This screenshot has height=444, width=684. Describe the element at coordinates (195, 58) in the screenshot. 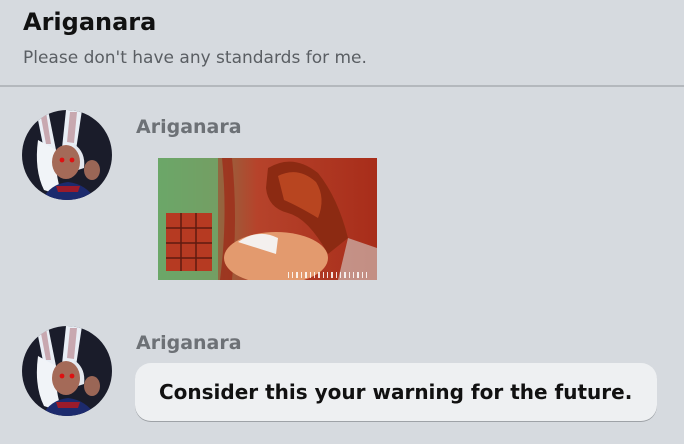

I see `chat-subtitle: Please don't have any standards for me.` at that location.